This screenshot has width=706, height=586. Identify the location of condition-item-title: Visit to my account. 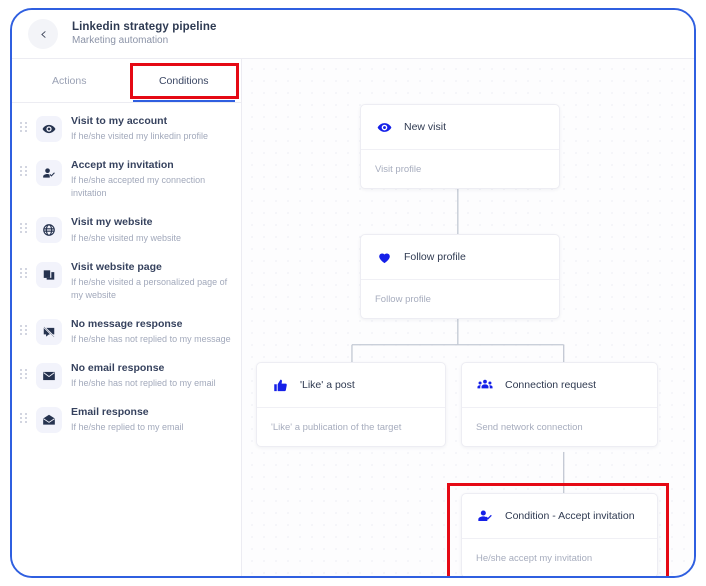
(119, 121).